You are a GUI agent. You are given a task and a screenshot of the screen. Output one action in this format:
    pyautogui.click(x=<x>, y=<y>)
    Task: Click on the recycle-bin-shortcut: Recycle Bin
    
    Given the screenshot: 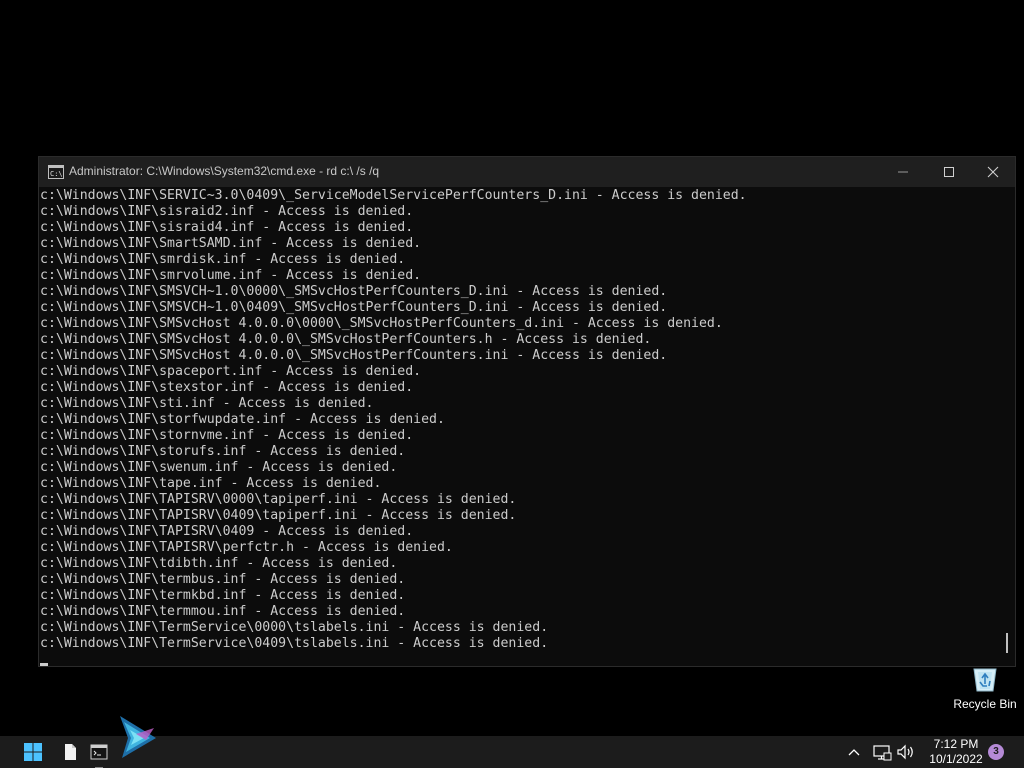 What is the action you would take?
    pyautogui.click(x=985, y=688)
    